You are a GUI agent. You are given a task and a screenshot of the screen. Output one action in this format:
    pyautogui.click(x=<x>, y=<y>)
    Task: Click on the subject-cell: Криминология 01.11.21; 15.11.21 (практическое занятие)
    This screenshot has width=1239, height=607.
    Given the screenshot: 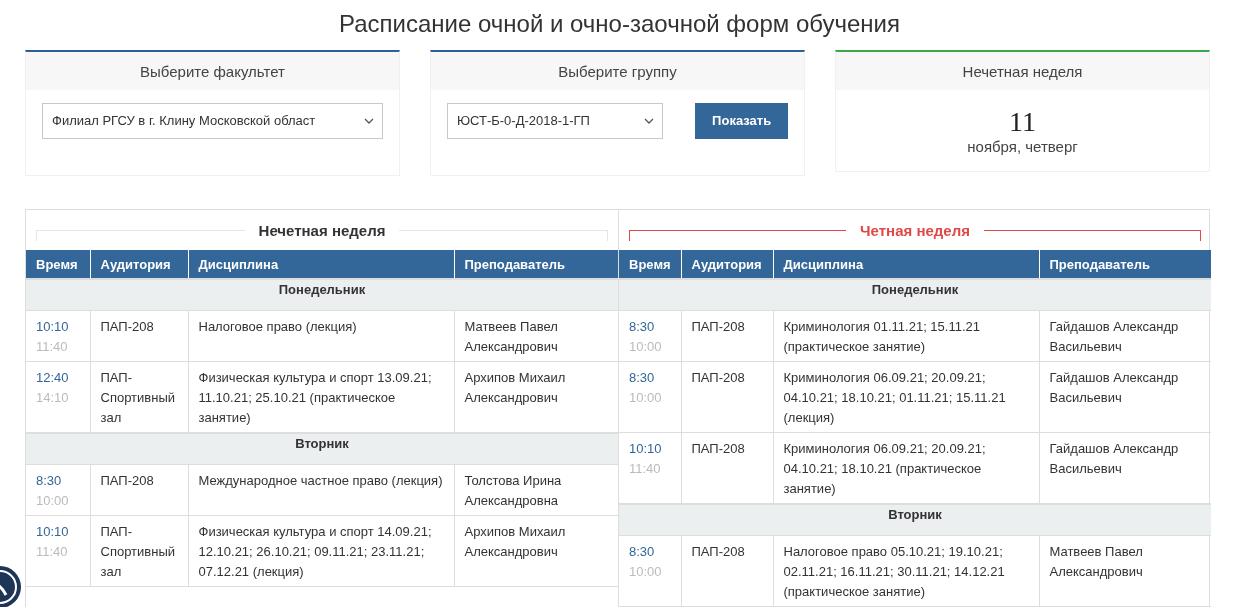 What is the action you would take?
    pyautogui.click(x=906, y=336)
    